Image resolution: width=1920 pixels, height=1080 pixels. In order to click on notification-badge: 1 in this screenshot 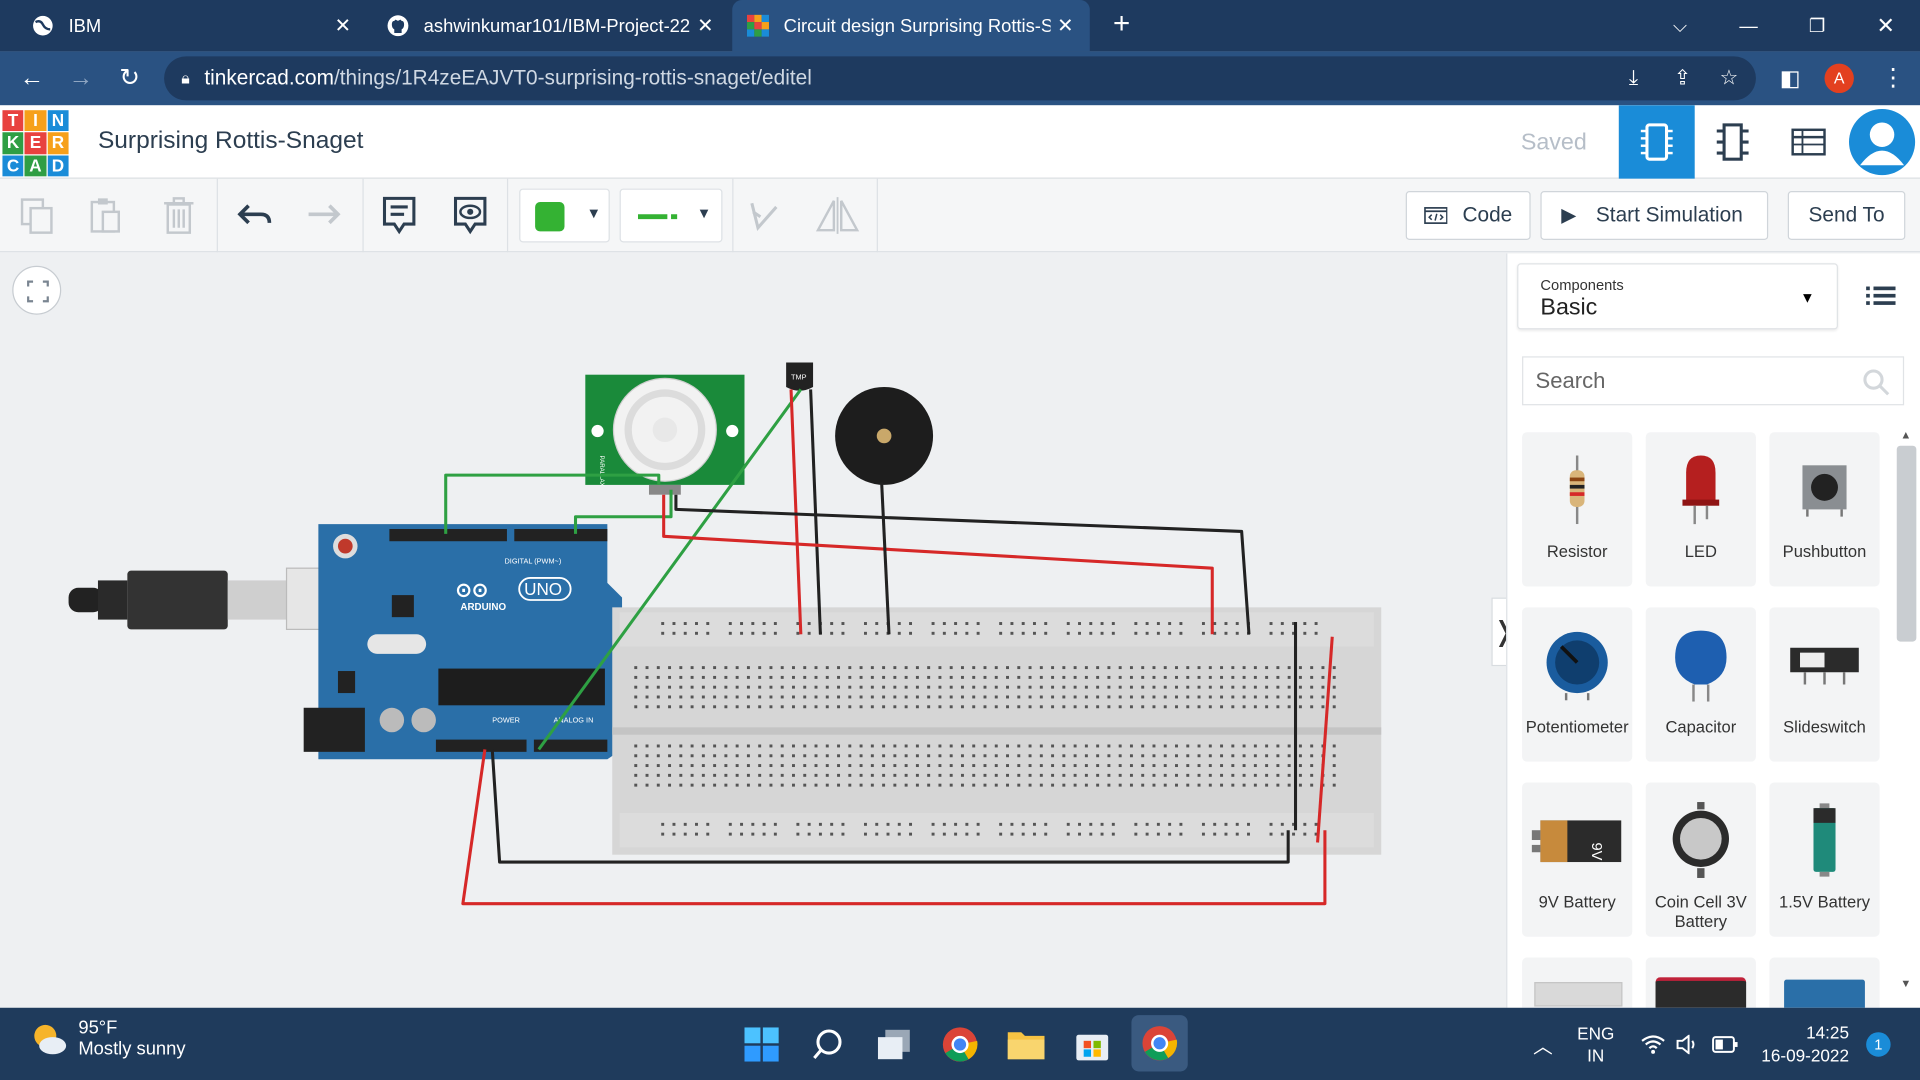, I will do `click(1878, 1044)`.